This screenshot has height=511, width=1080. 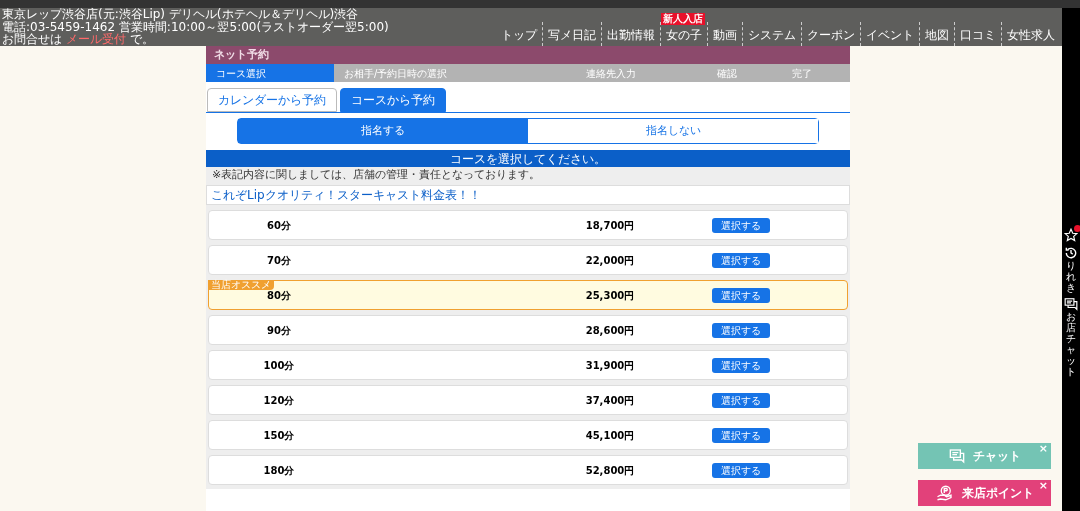 What do you see at coordinates (610, 400) in the screenshot?
I see `course-price: 37,400円` at bounding box center [610, 400].